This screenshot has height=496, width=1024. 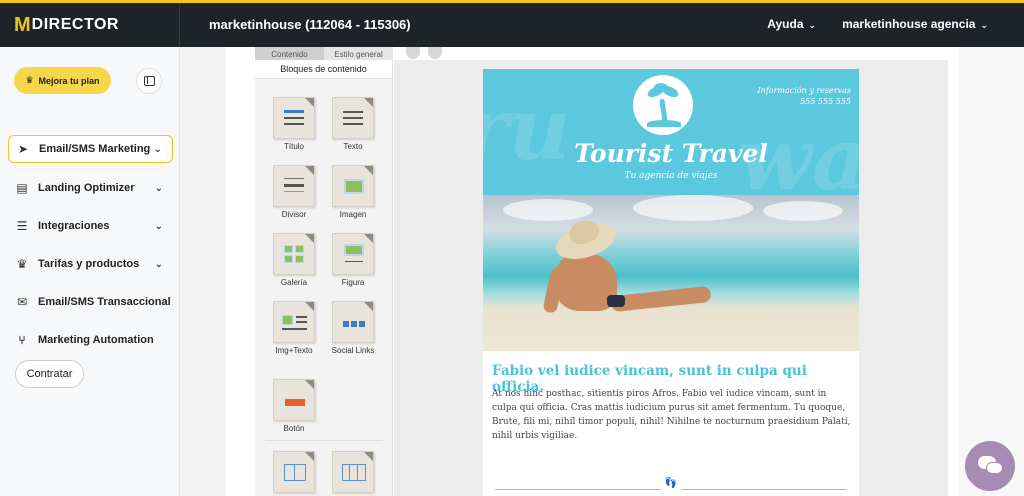 I want to click on redo-button, so click(x=435, y=53).